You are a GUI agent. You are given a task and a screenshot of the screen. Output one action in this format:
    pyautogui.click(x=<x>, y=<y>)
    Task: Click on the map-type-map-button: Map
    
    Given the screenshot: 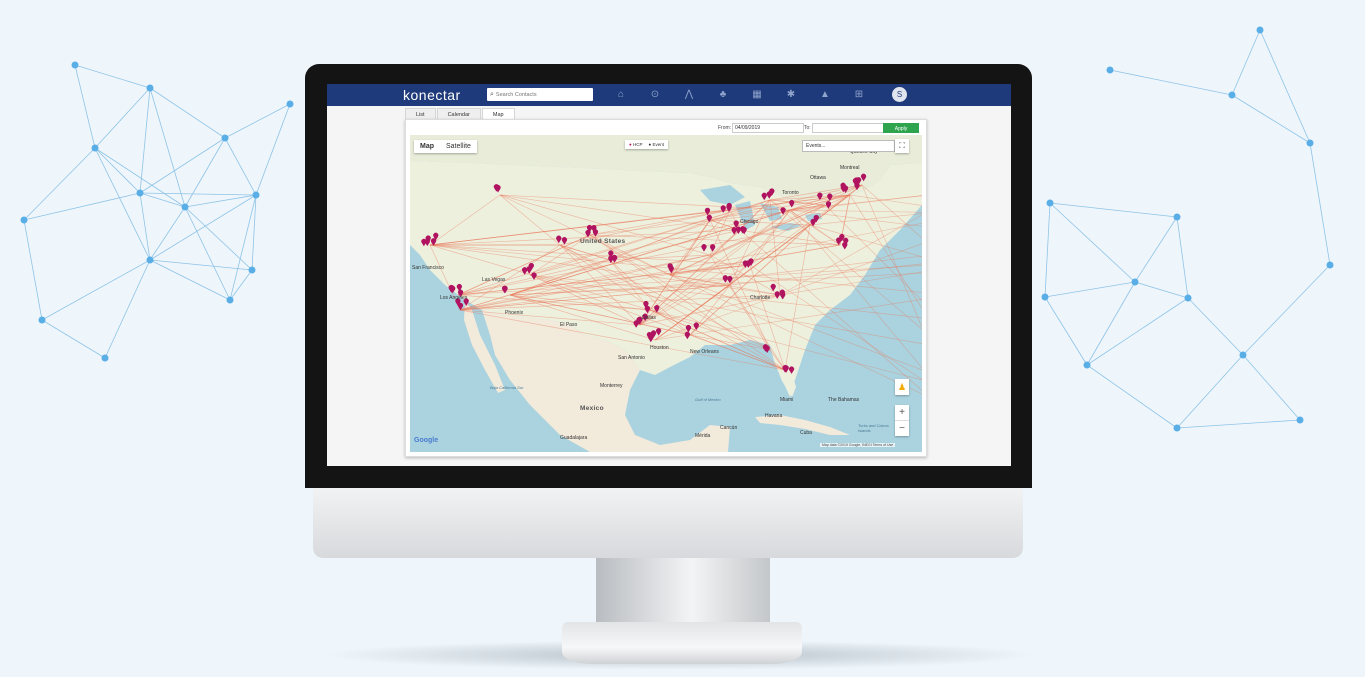 What is the action you would take?
    pyautogui.click(x=427, y=146)
    